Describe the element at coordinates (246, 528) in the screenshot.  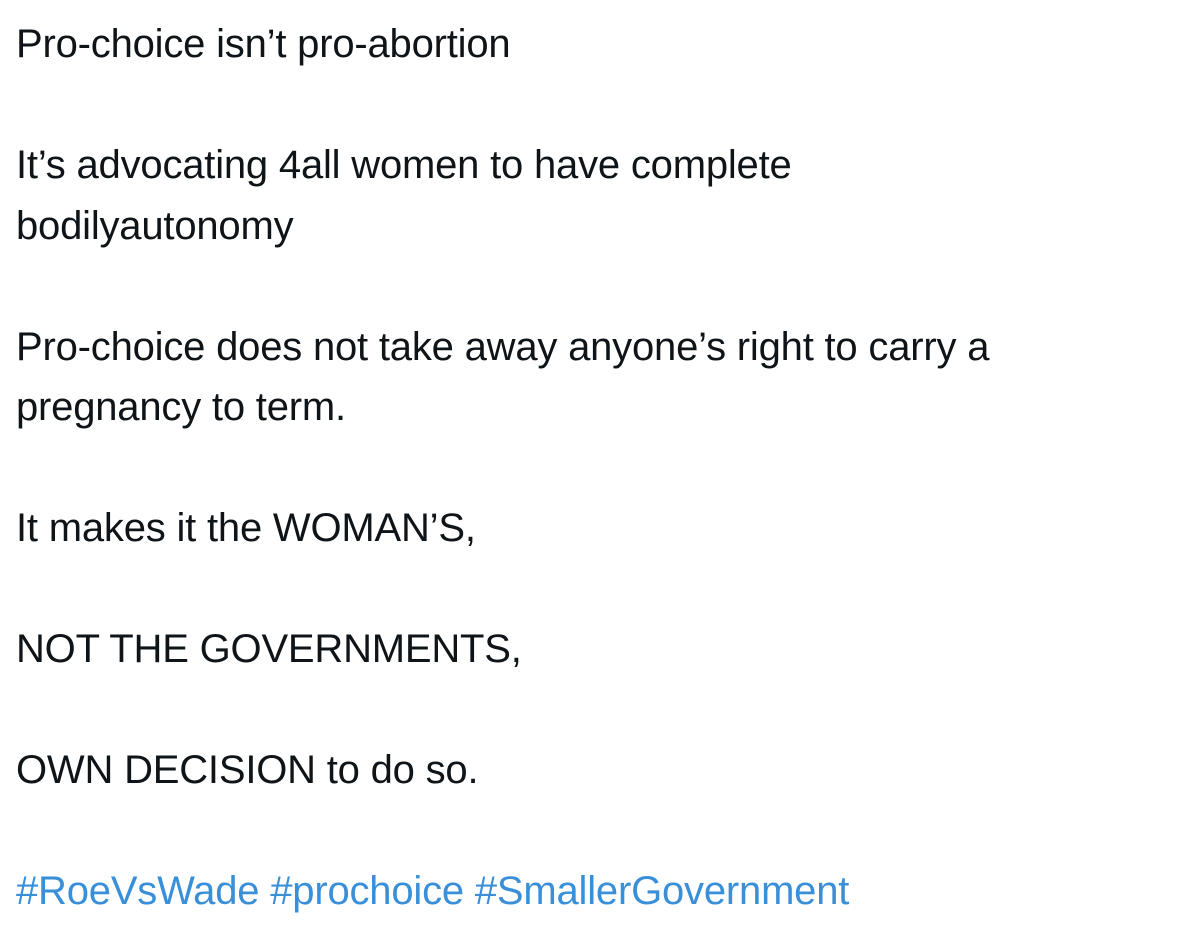
I see `tweet-line: It makes it the WOMAN’S,` at that location.